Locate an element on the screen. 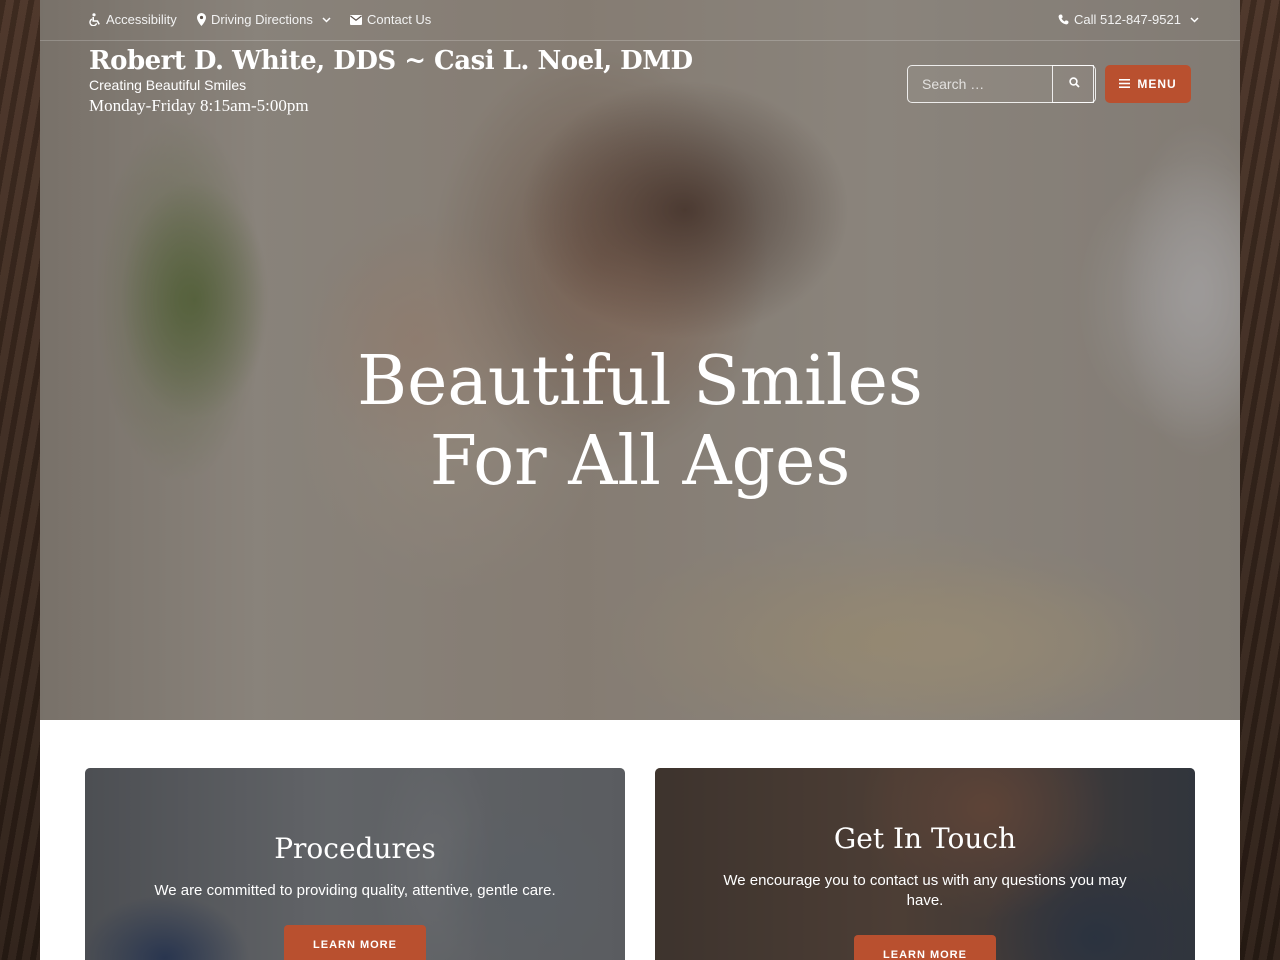  phone-label: Call 512-847-9521 is located at coordinates (1127, 19).